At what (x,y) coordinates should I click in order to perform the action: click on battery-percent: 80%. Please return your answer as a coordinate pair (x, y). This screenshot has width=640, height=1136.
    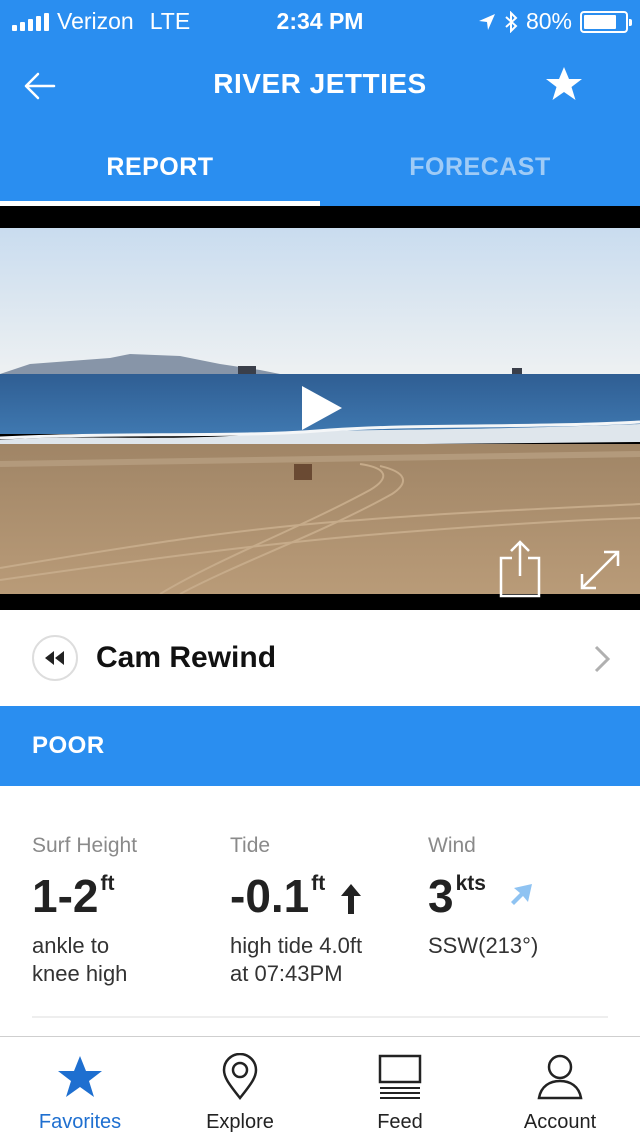
    Looking at the image, I should click on (548, 21).